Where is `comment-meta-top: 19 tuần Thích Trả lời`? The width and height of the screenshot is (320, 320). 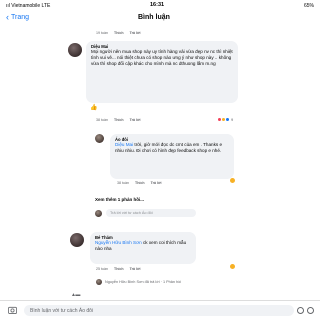
comment-meta-top: 19 tuần Thích Trả lời is located at coordinates (118, 33).